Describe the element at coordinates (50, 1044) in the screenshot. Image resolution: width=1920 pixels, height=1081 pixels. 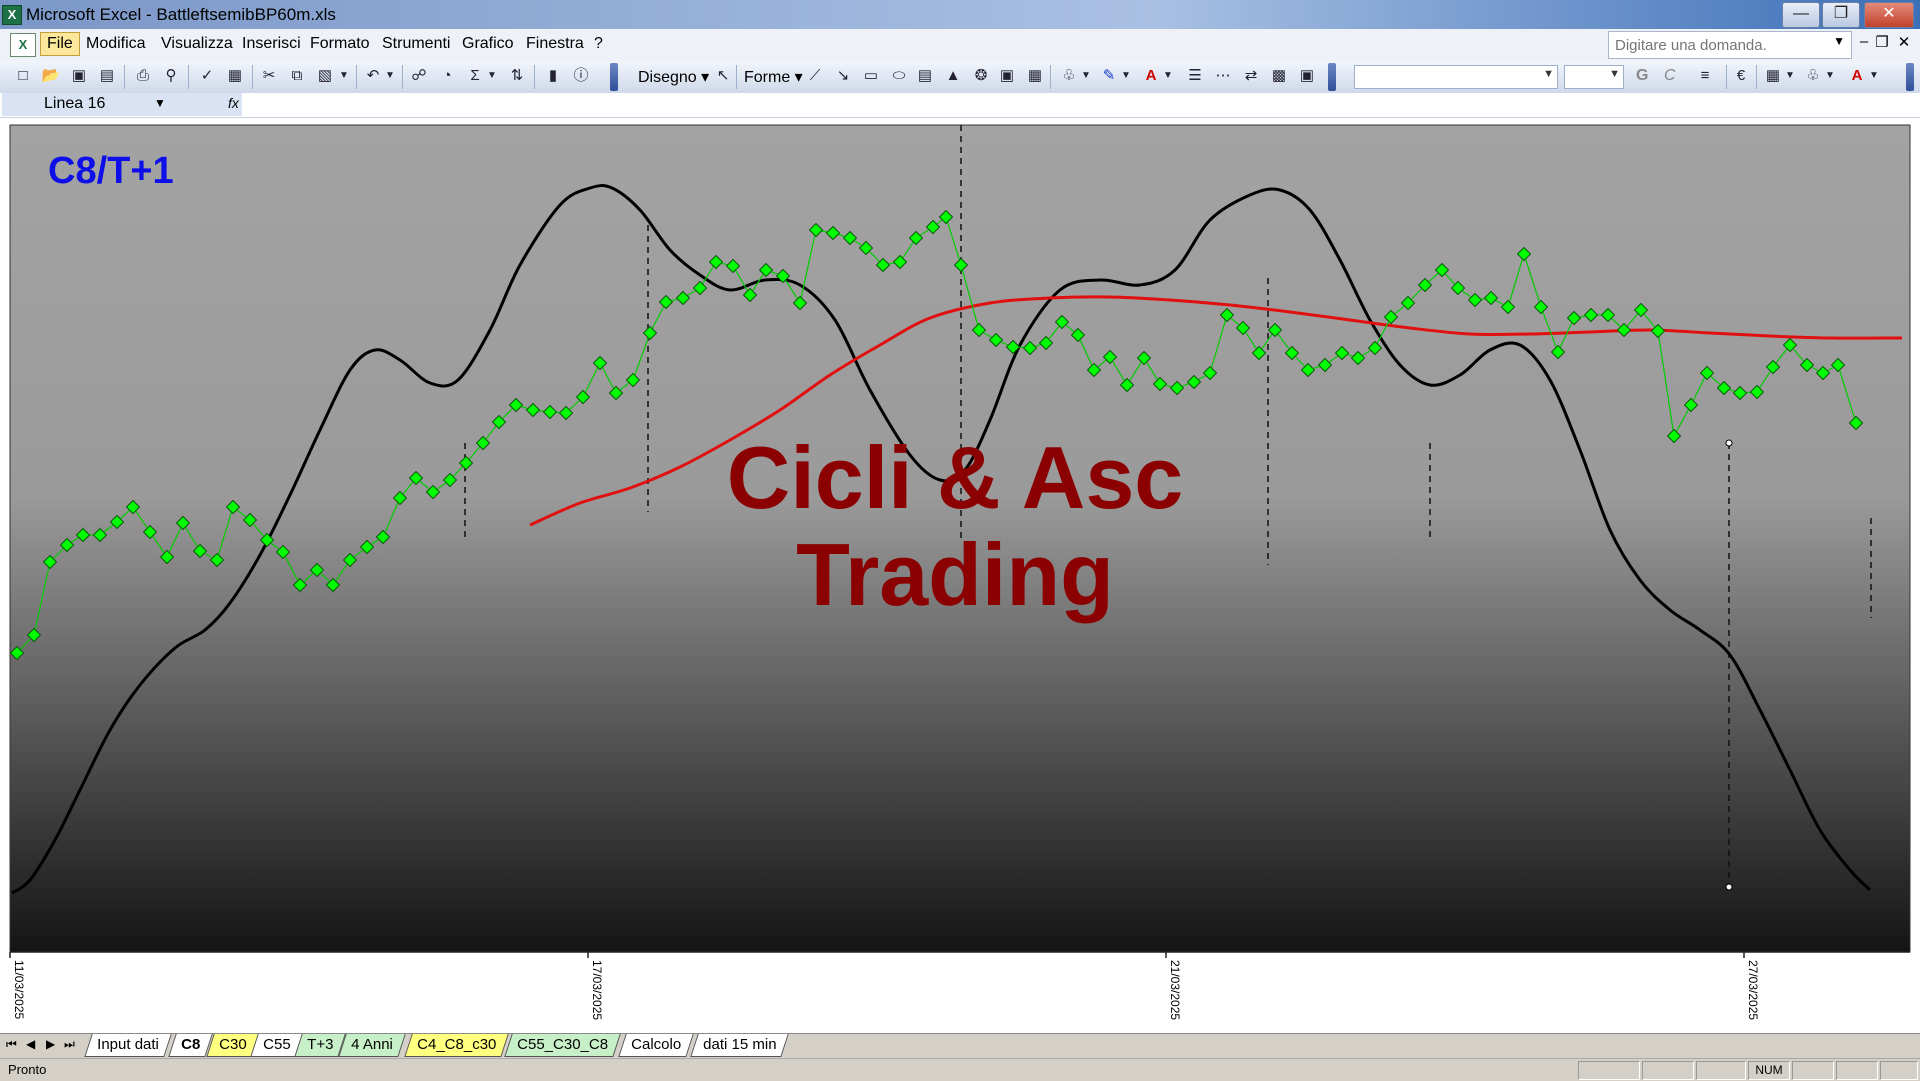
I see `next-sheet-icon: ▶` at that location.